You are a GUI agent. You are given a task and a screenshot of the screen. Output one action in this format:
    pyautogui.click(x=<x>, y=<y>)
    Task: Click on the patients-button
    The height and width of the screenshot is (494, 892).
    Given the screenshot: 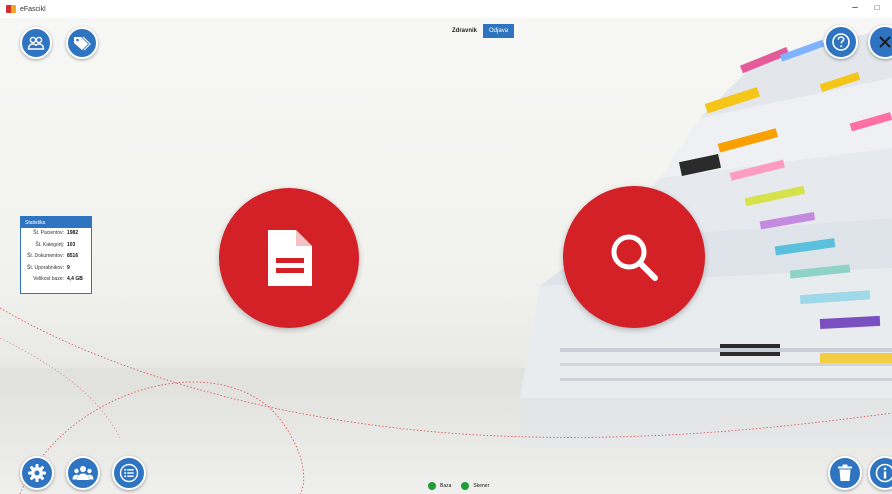 What is the action you would take?
    pyautogui.click(x=36, y=43)
    